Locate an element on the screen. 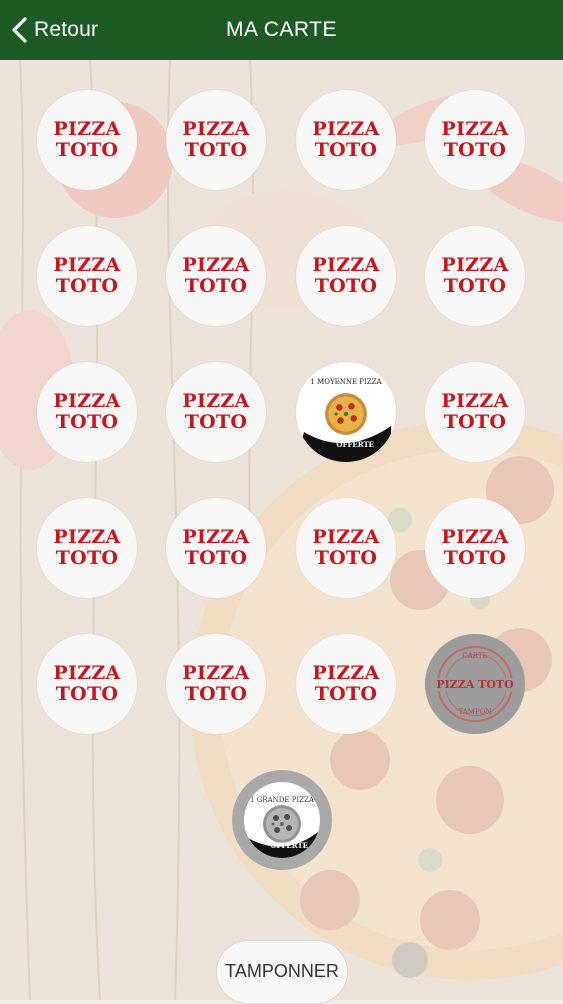 The height and width of the screenshot is (1004, 563). reward-plate: 1 GRANDE PIZZA OFFERTE is located at coordinates (282, 820).